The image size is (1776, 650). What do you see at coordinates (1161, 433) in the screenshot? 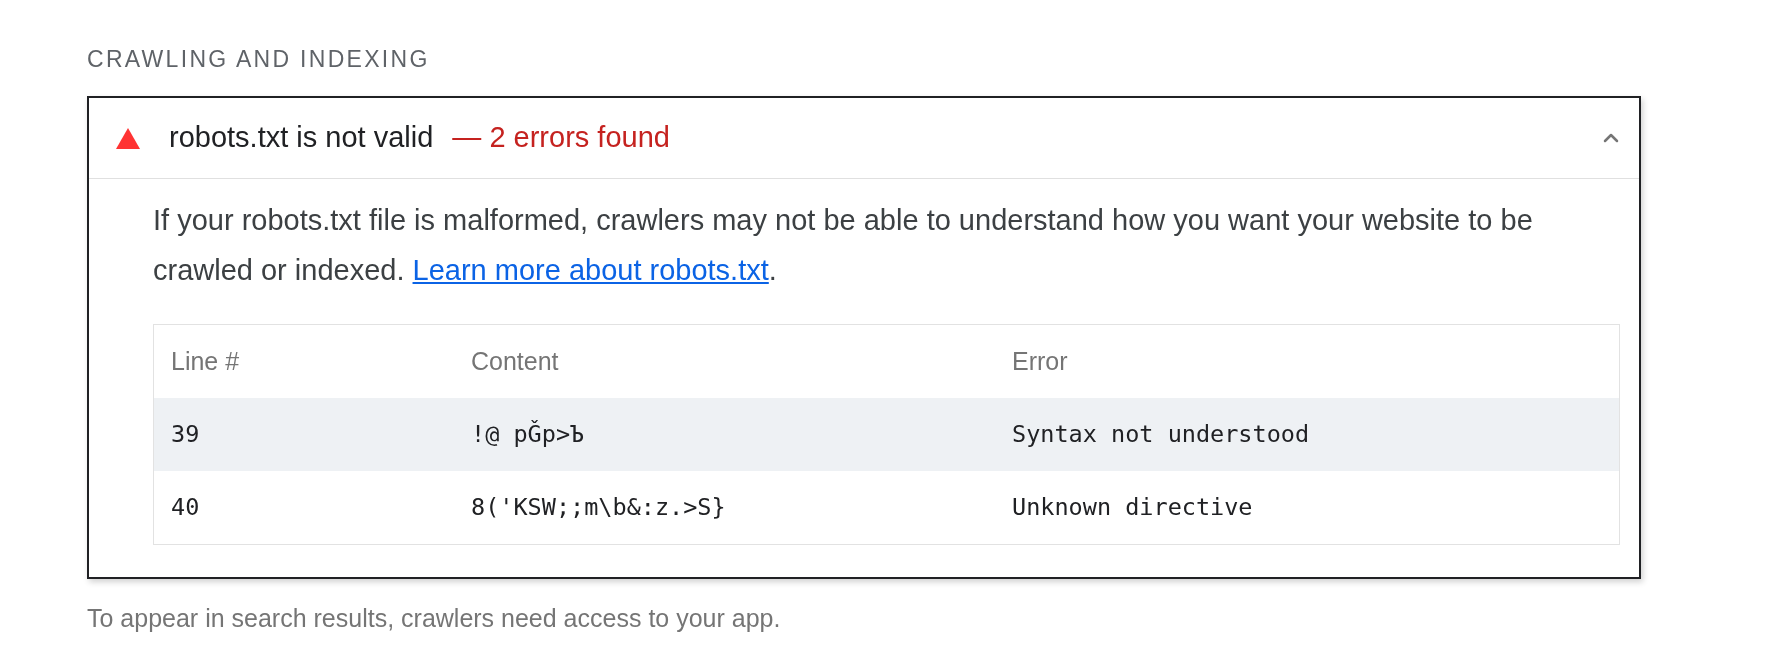
I see `table-cell: Syntax not understood` at bounding box center [1161, 433].